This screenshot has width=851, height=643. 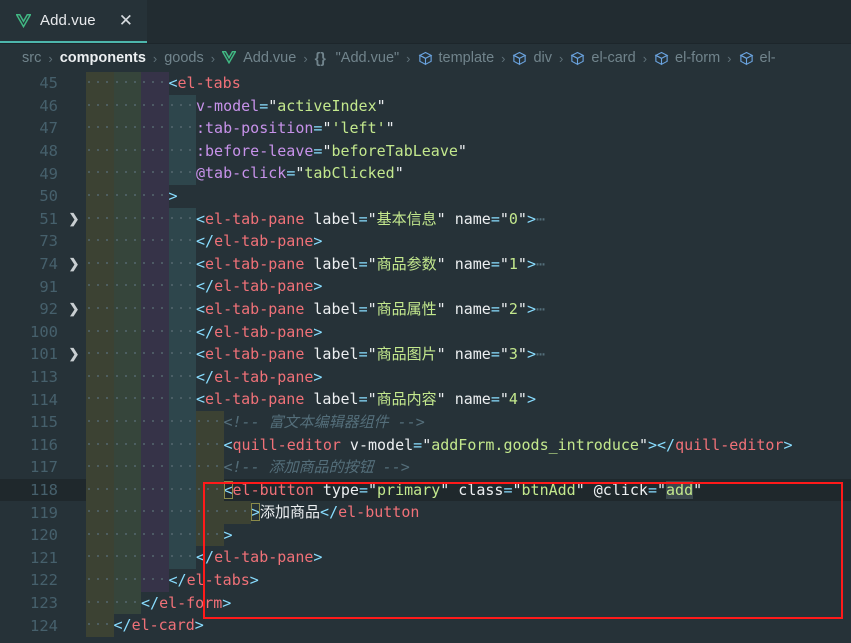 What do you see at coordinates (425, 332) in the screenshot?
I see `code-line: 100 </el-tab-pane>` at bounding box center [425, 332].